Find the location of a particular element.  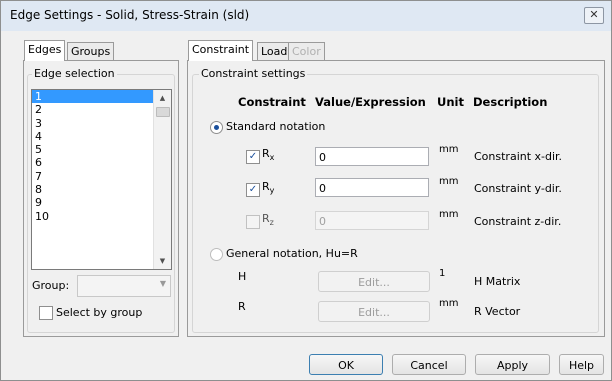

general-notation-label: General notation, Hu=R is located at coordinates (292, 253).